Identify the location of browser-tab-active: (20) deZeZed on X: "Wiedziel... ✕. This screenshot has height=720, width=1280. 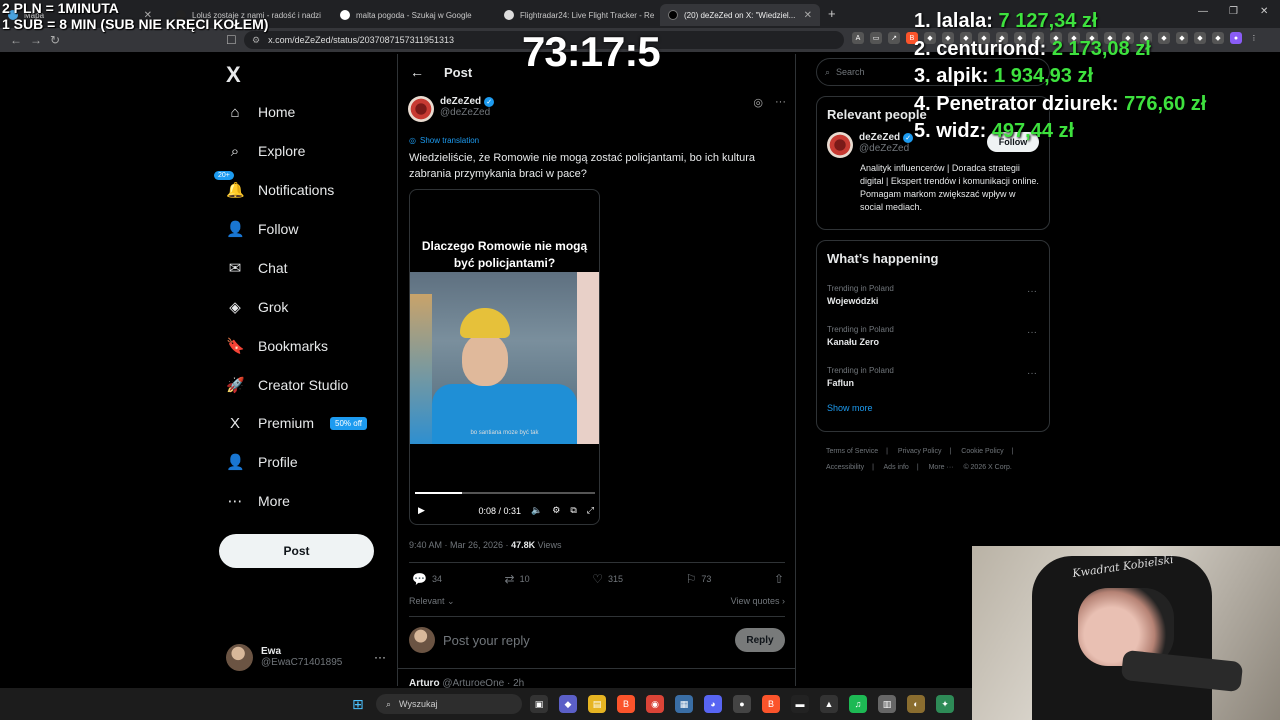
(740, 15).